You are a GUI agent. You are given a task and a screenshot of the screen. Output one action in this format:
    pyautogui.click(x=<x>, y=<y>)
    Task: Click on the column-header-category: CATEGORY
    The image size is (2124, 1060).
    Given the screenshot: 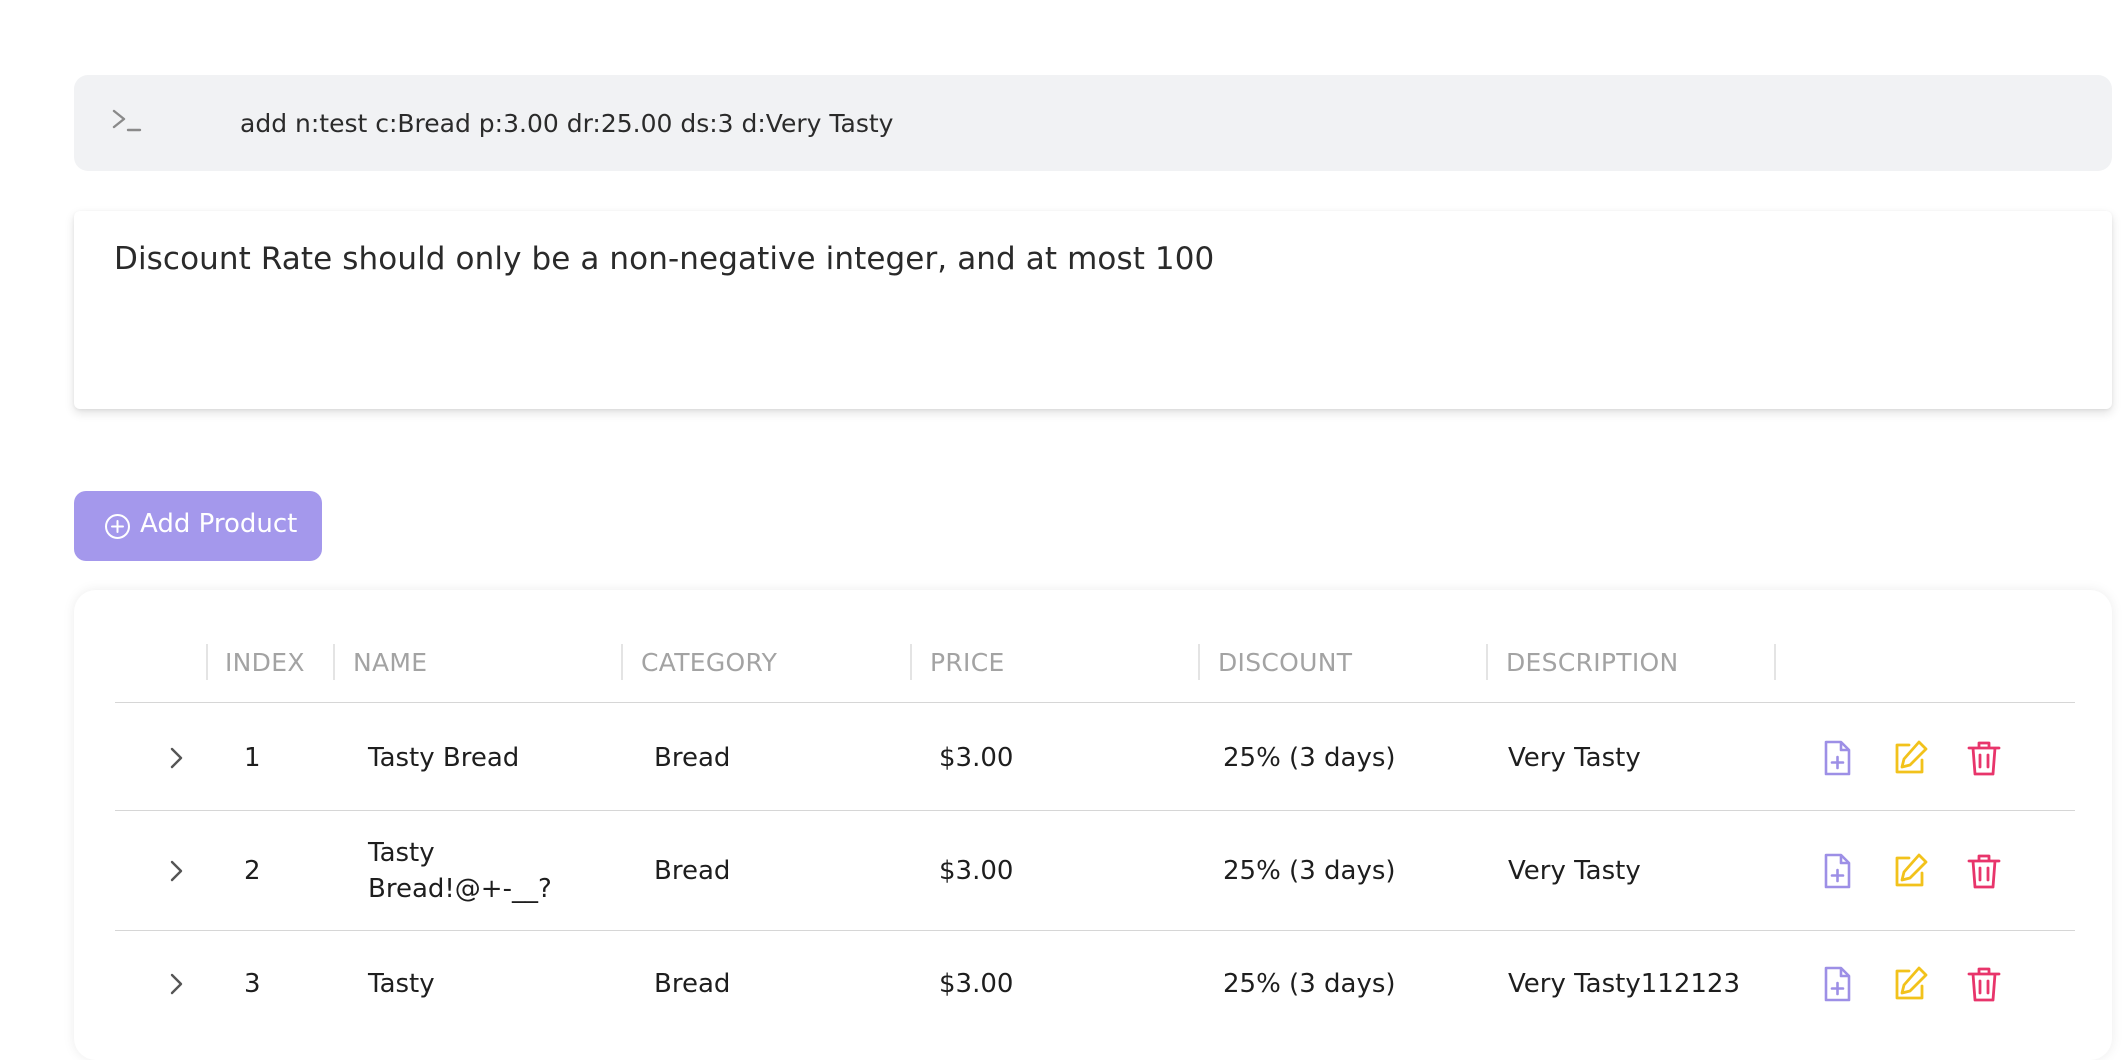 What is the action you would take?
    pyautogui.click(x=709, y=663)
    